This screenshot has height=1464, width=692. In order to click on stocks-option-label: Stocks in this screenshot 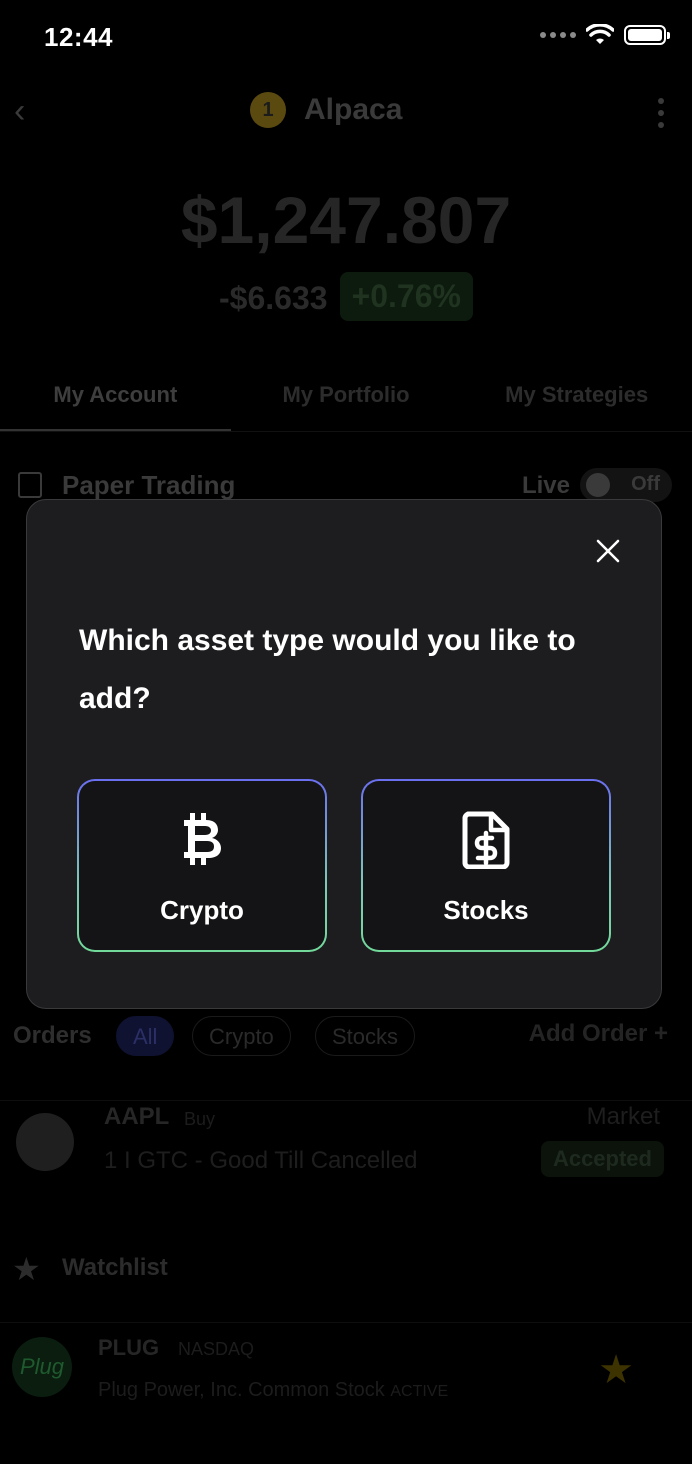, I will do `click(486, 910)`.